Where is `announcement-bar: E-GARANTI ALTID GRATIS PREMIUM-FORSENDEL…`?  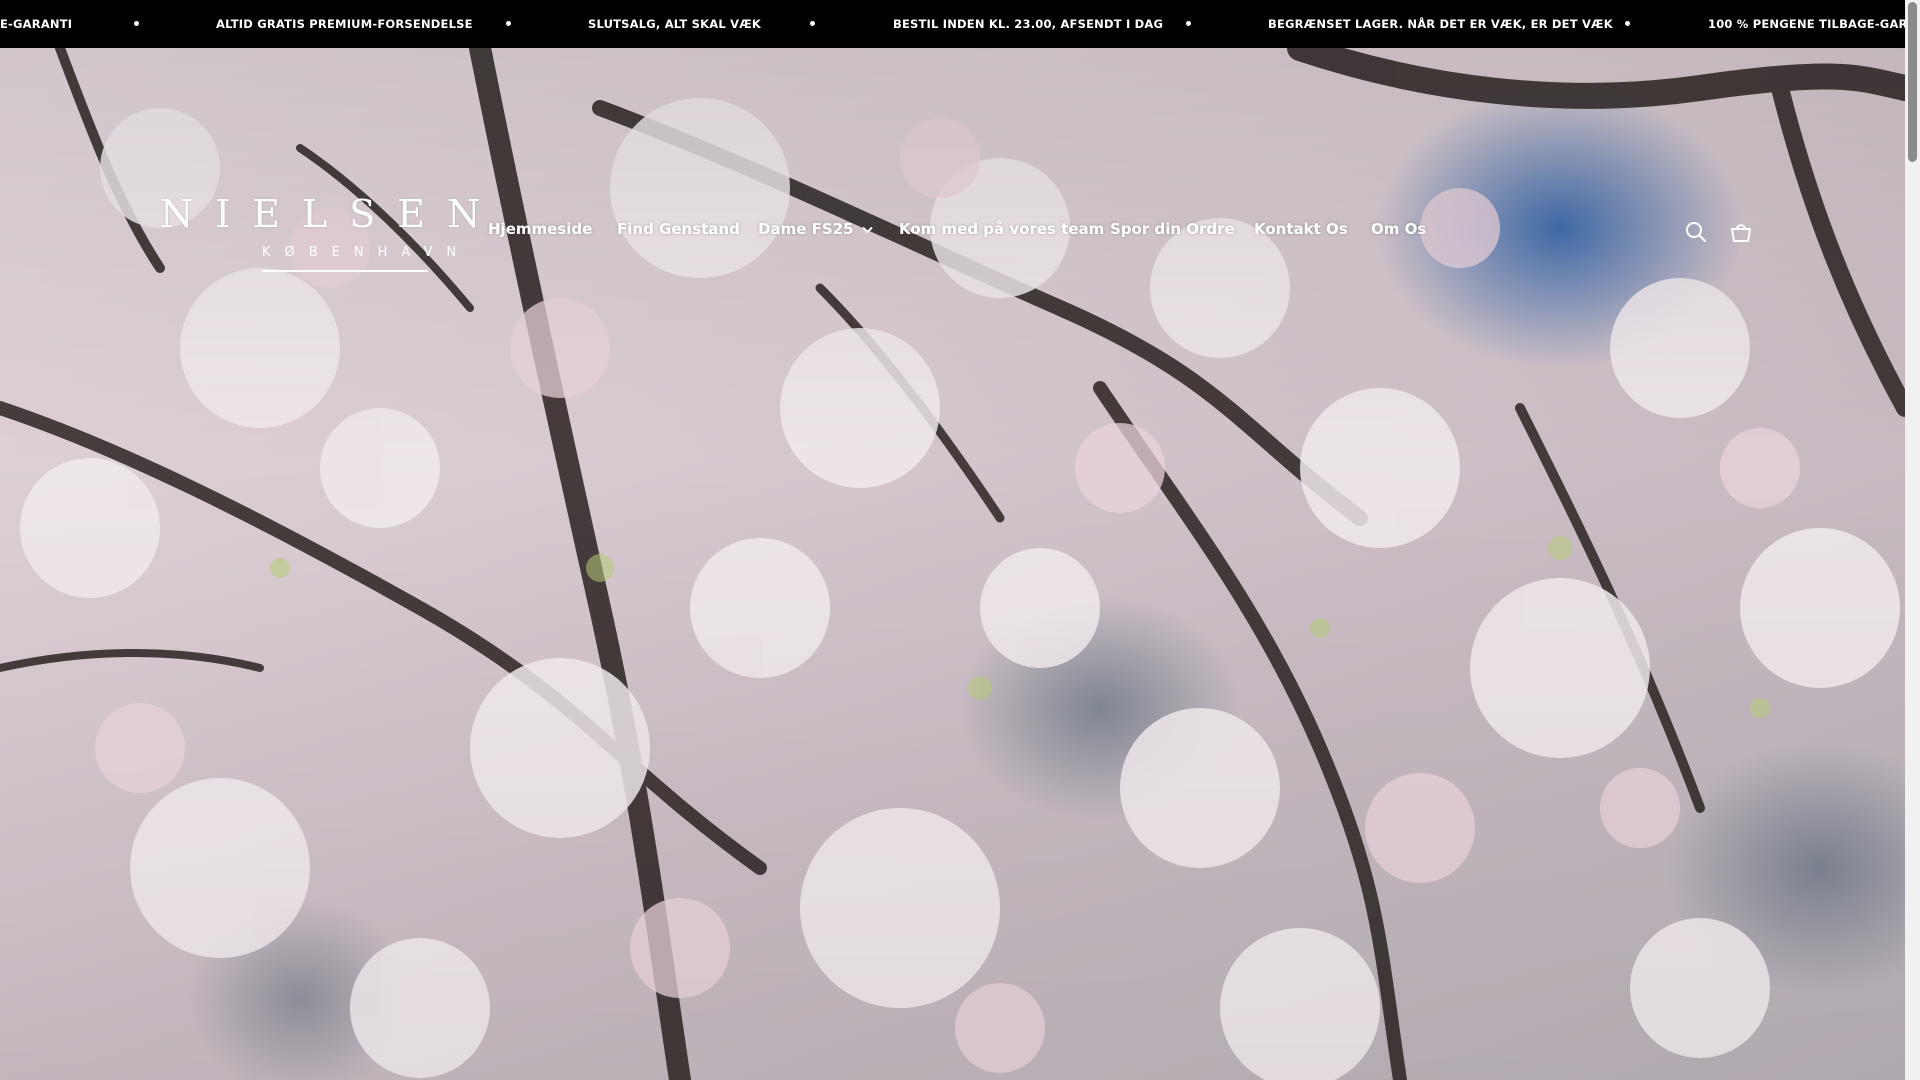
announcement-bar: E-GARANTI ALTID GRATIS PREMIUM-FORSENDEL… is located at coordinates (952, 24).